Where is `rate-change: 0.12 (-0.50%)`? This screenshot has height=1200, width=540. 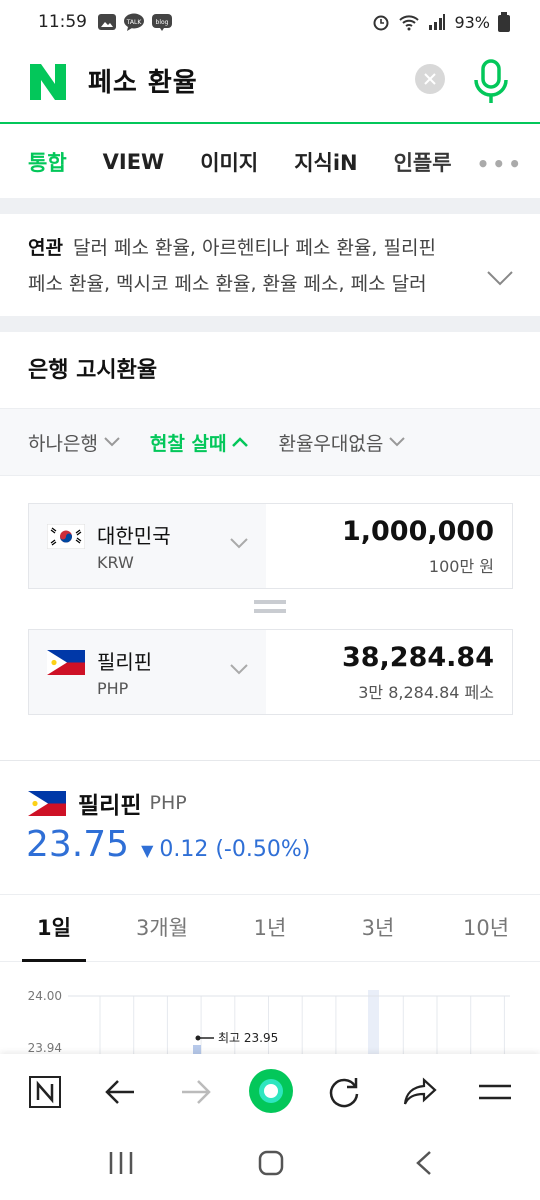 rate-change: 0.12 (-0.50%) is located at coordinates (235, 849).